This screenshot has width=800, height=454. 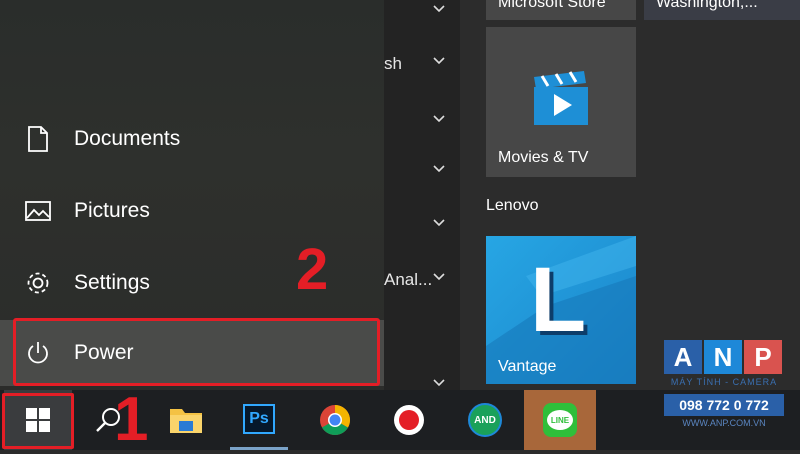 I want to click on pictures-label: Pictures, so click(x=112, y=210).